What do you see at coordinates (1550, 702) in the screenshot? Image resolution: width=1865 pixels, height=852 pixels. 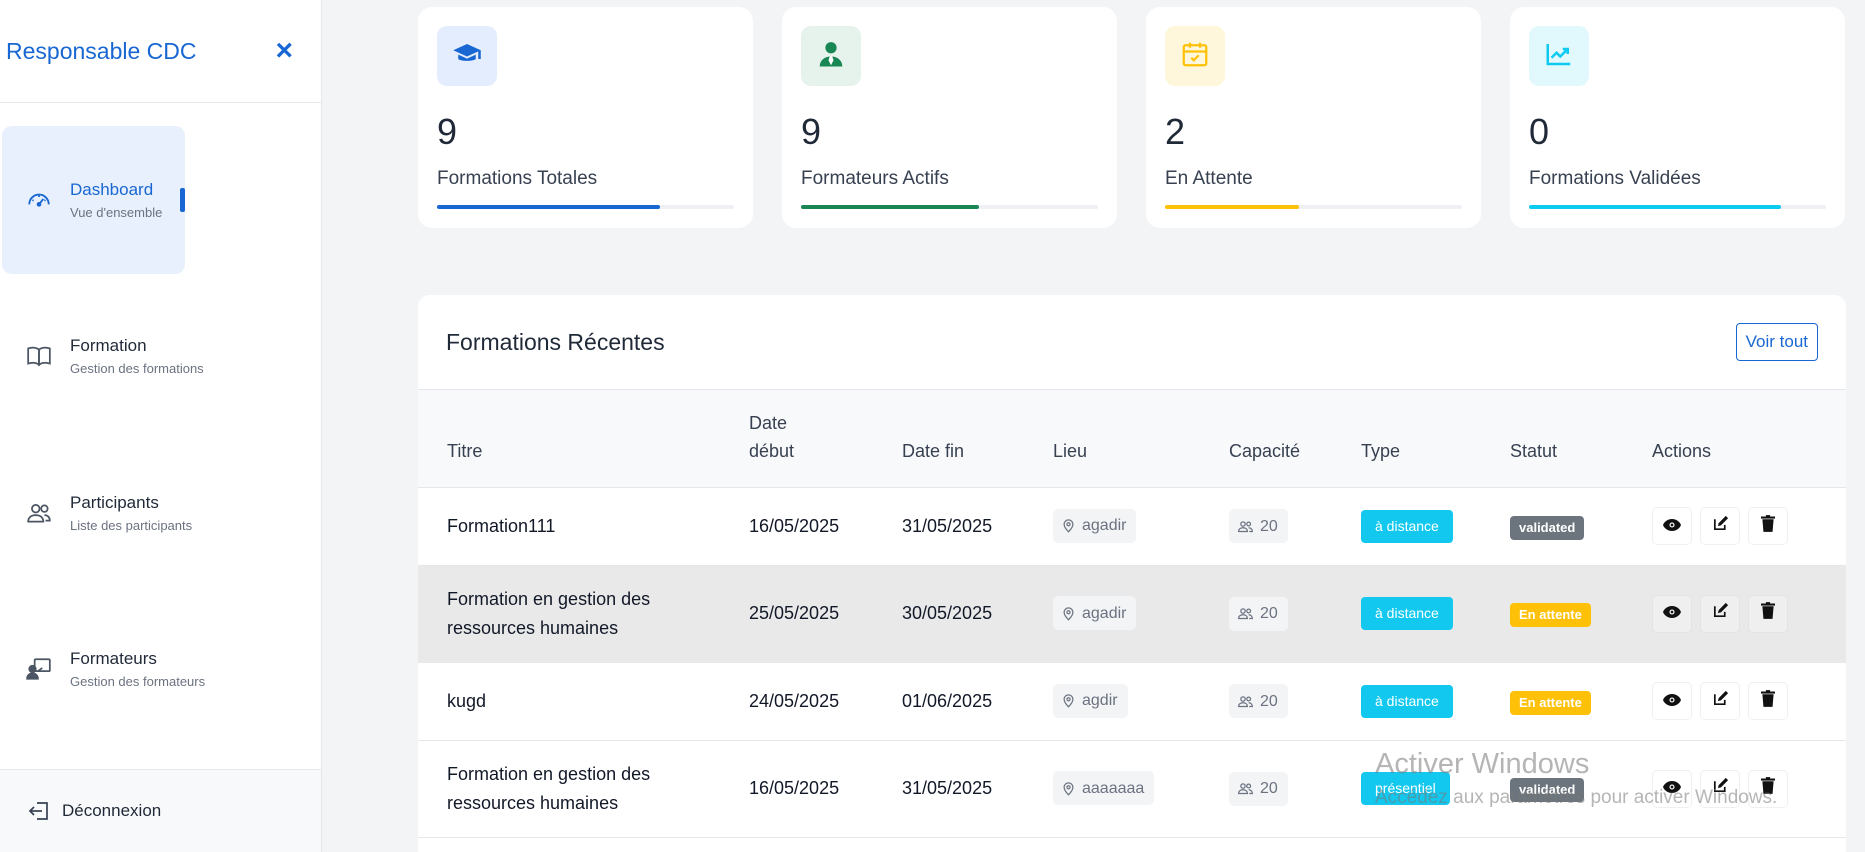 I see `status-badge: En attente` at bounding box center [1550, 702].